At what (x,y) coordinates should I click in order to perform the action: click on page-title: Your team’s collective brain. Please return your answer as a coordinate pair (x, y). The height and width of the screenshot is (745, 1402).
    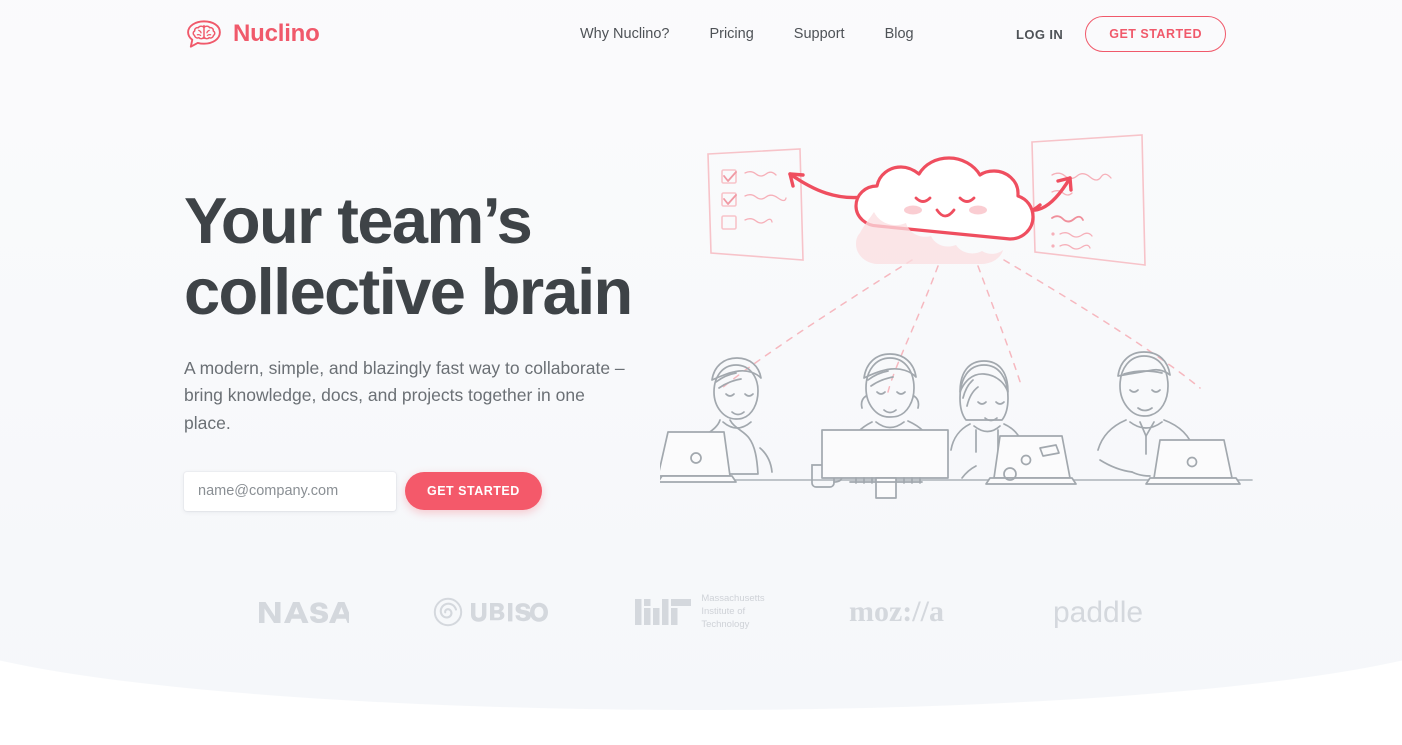
    Looking at the image, I should click on (434, 256).